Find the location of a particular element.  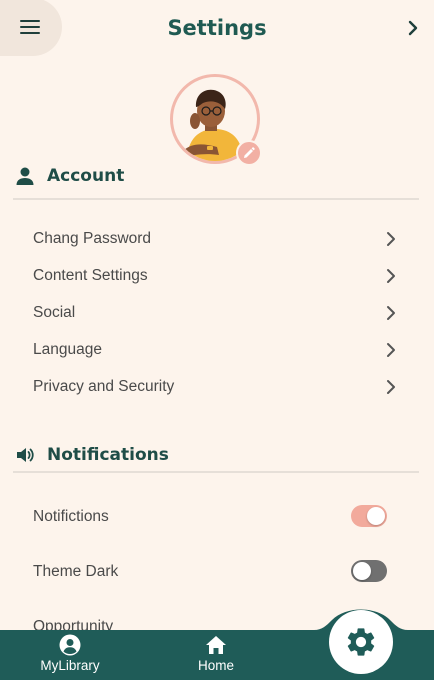

speaker-icon is located at coordinates (25, 455).